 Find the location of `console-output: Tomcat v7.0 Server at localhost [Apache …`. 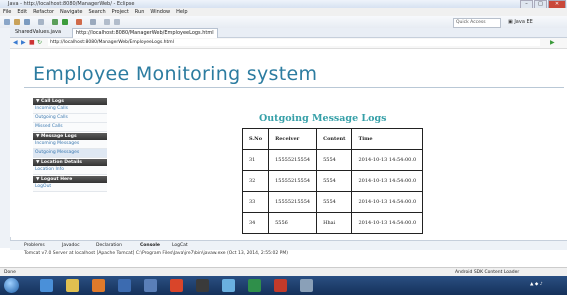

console-output: Tomcat v7.0 Server at localhost [Apache … is located at coordinates (156, 253).